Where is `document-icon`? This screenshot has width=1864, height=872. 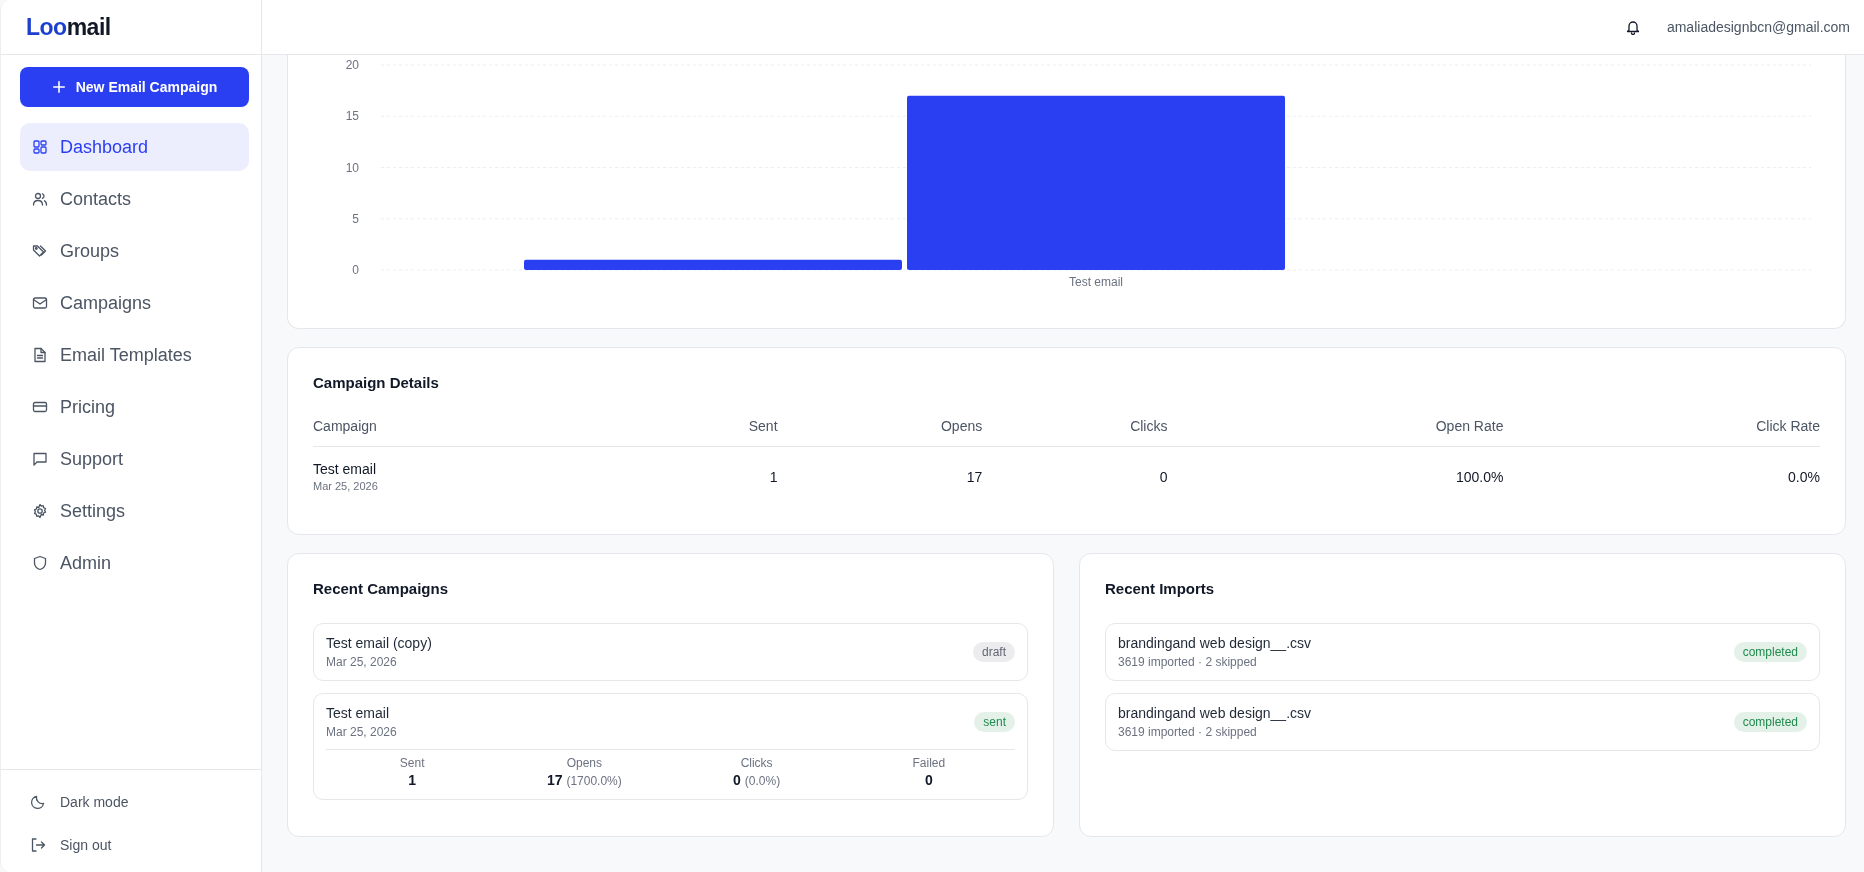 document-icon is located at coordinates (40, 355).